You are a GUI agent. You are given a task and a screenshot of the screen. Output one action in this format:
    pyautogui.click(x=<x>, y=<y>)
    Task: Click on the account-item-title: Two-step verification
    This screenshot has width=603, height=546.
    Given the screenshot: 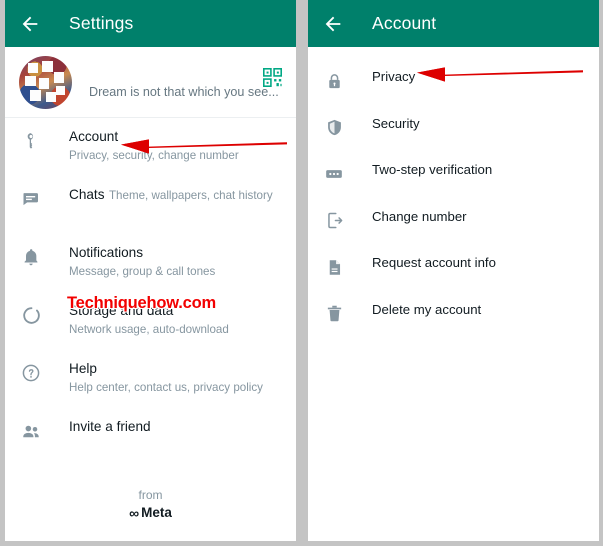 What is the action you would take?
    pyautogui.click(x=432, y=169)
    